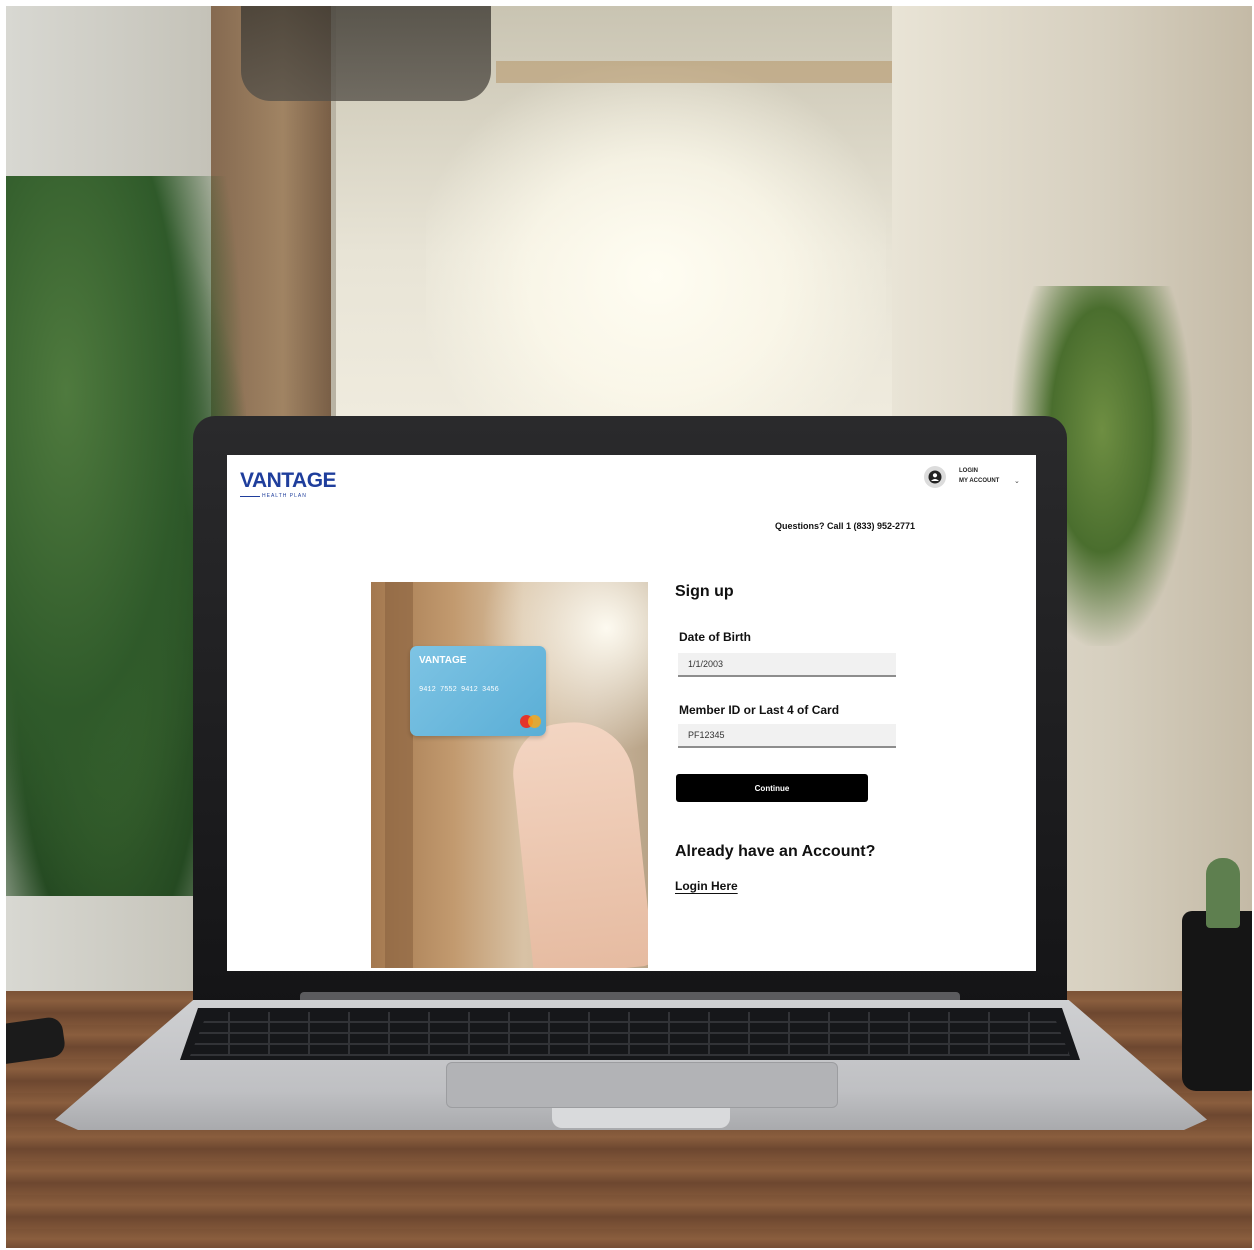  What do you see at coordinates (288, 480) in the screenshot?
I see `logo-text: VANTAGE` at bounding box center [288, 480].